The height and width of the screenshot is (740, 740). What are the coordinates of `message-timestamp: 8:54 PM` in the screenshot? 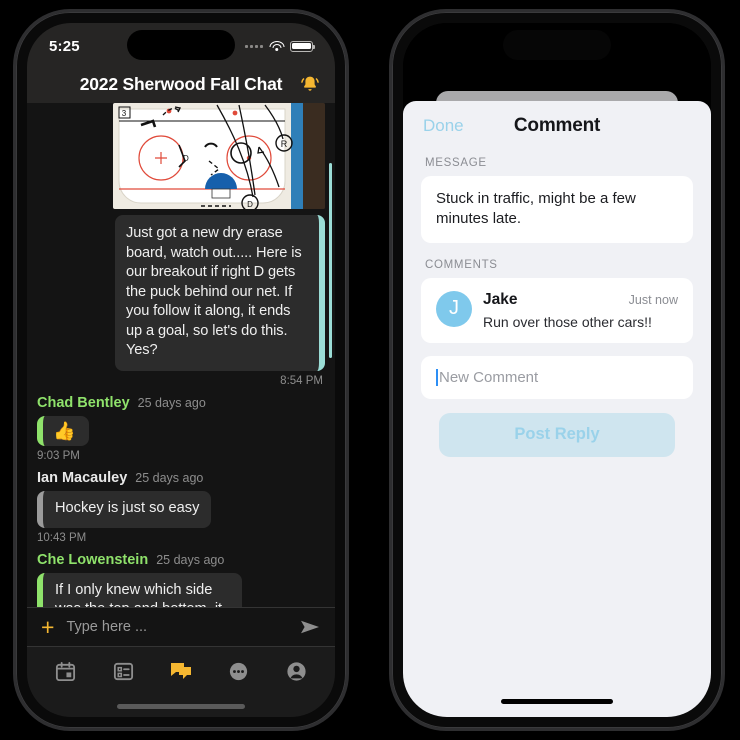 It's located at (301, 380).